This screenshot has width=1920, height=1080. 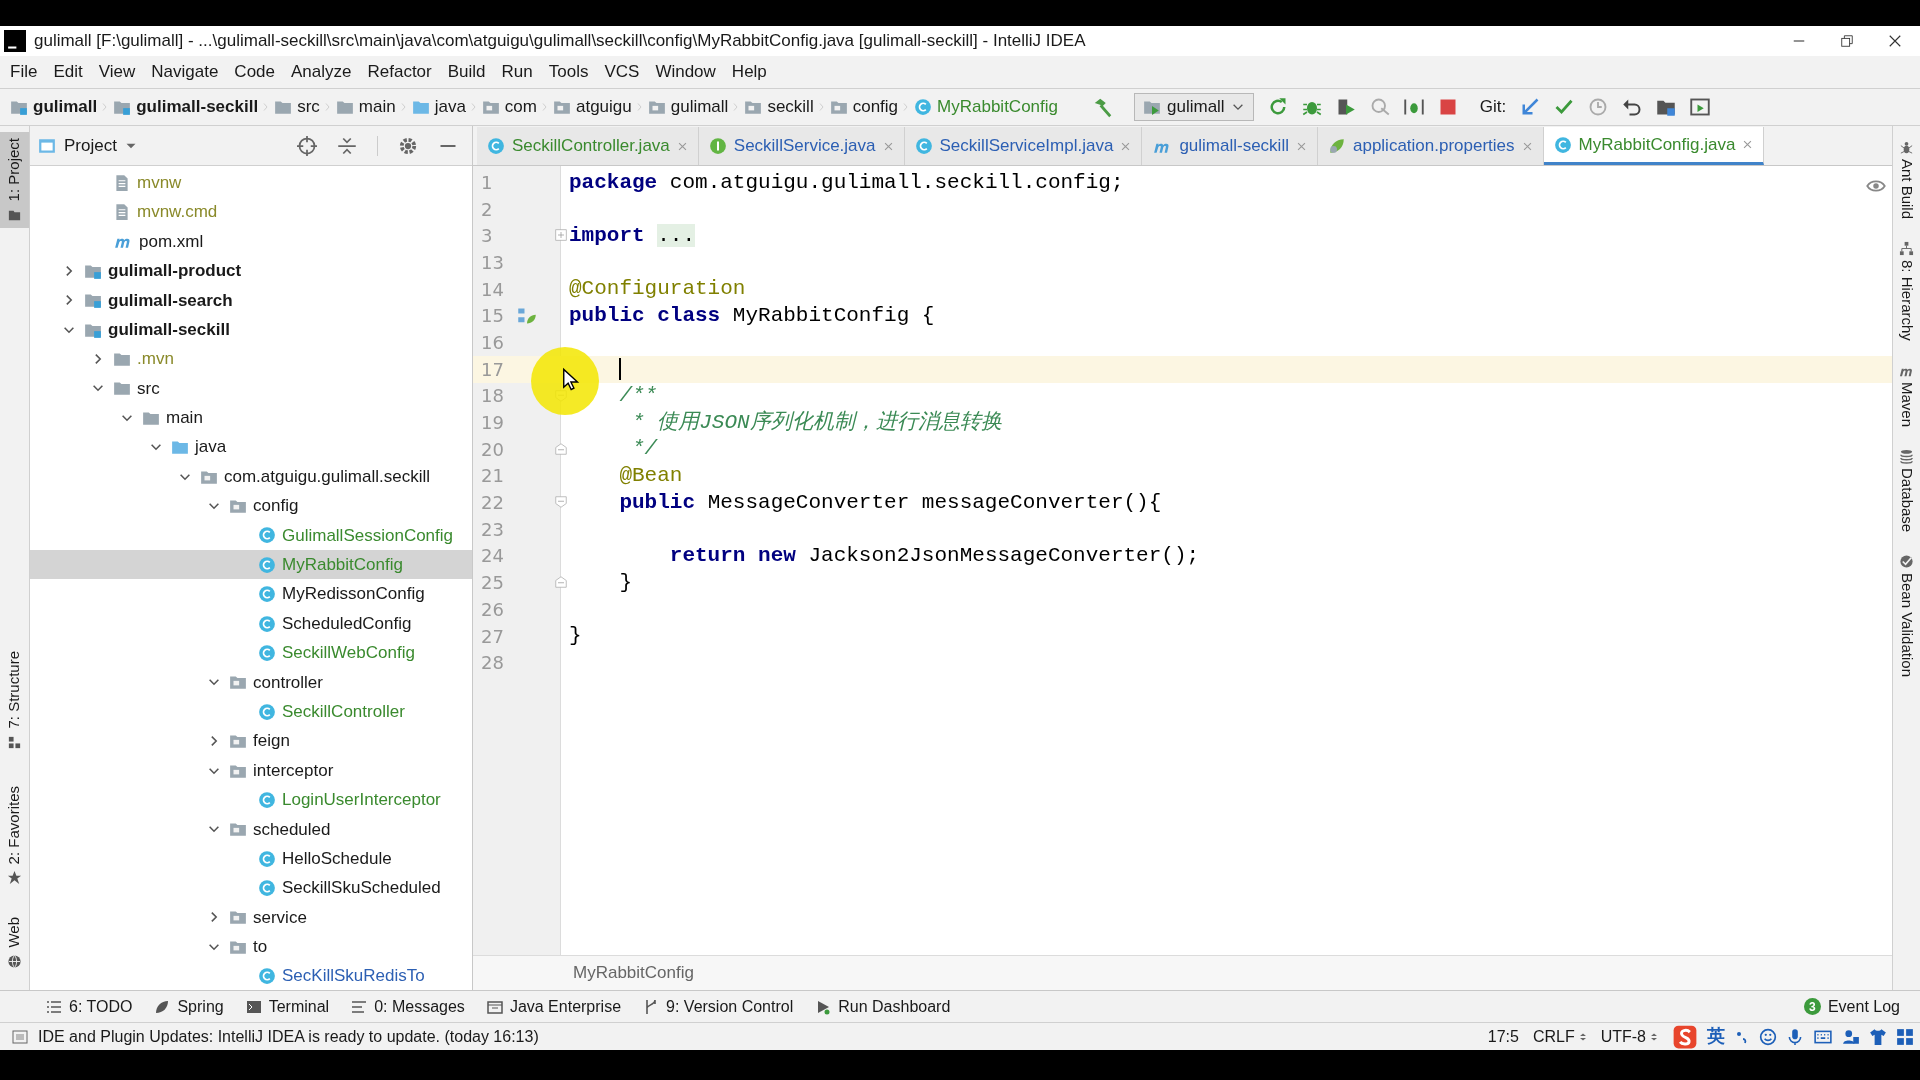 I want to click on menu-item: Help, so click(x=749, y=72).